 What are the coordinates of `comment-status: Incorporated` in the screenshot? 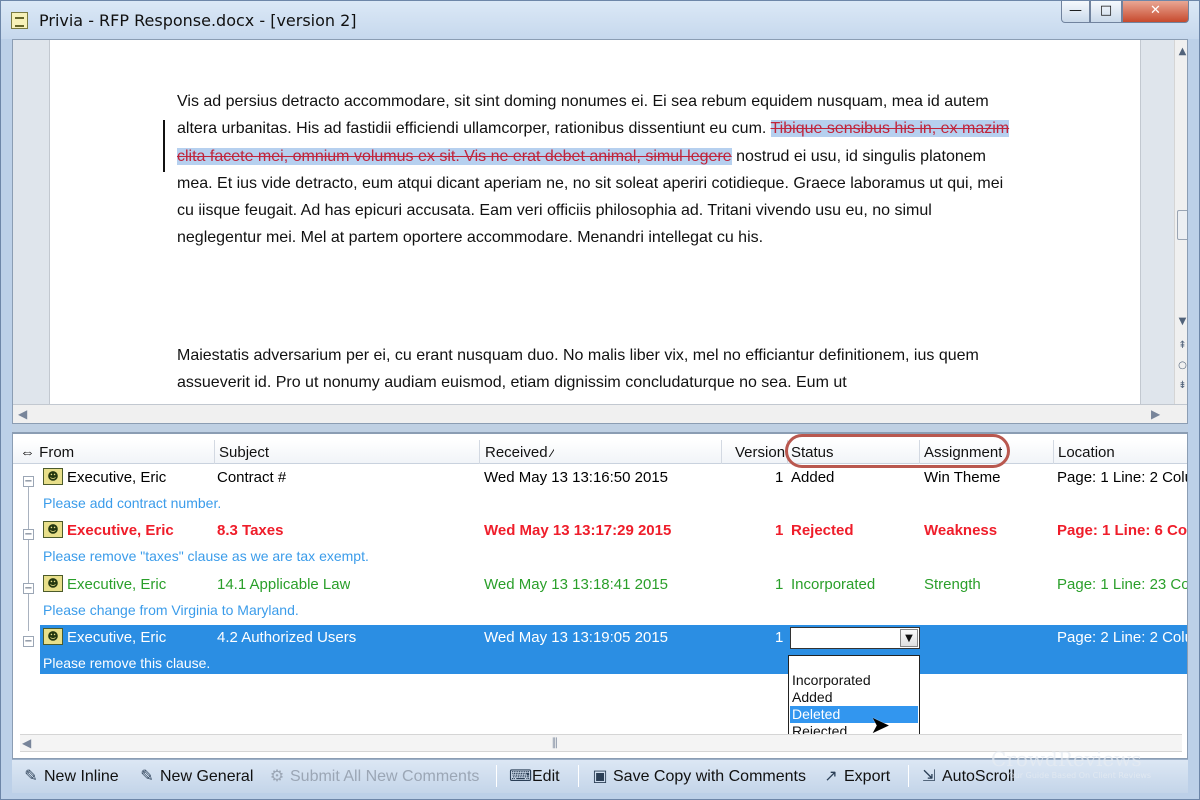 It's located at (833, 584).